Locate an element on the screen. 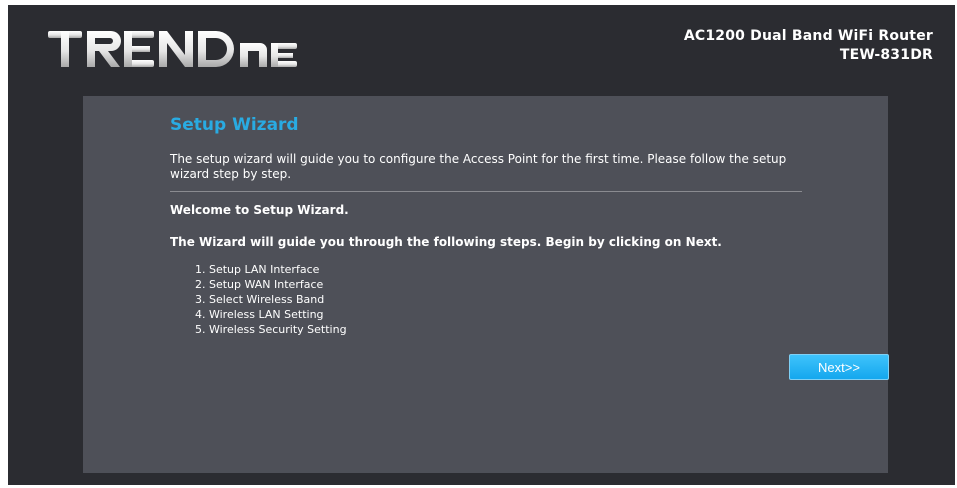  model-number: TEW-831DR is located at coordinates (886, 55).